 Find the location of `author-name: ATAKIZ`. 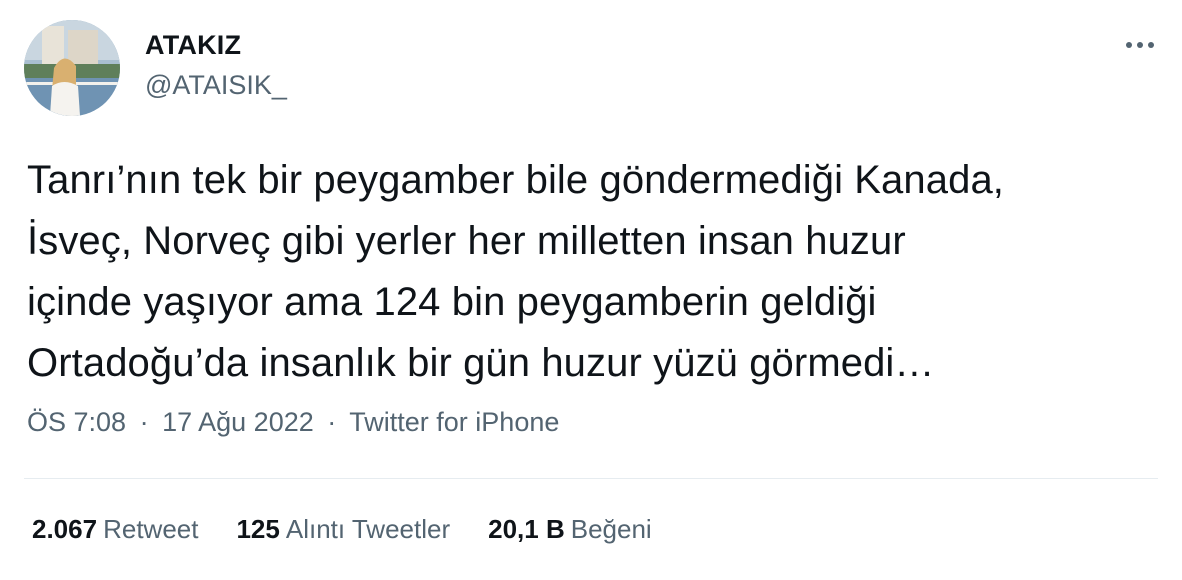

author-name: ATAKIZ is located at coordinates (193, 45).